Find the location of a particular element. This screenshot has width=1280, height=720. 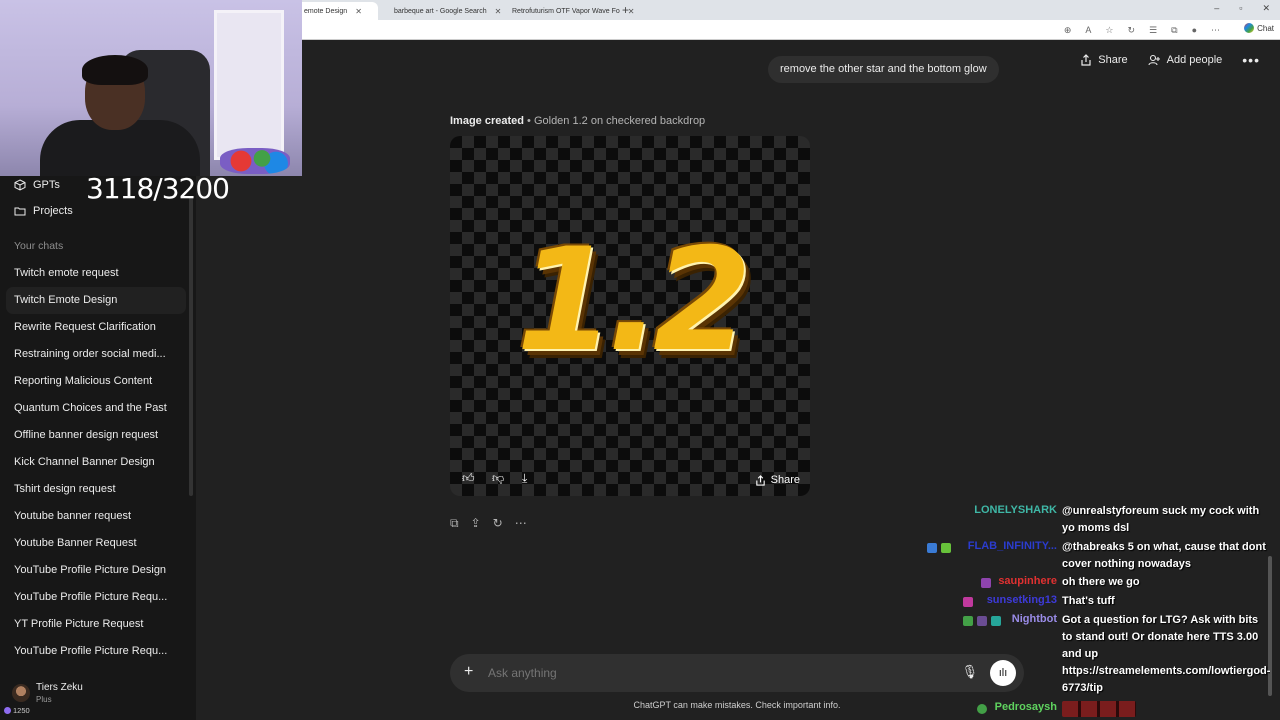

generated-image: 1.2 👍︎ 👎︎ ⤓ Share is located at coordinates (630, 316).